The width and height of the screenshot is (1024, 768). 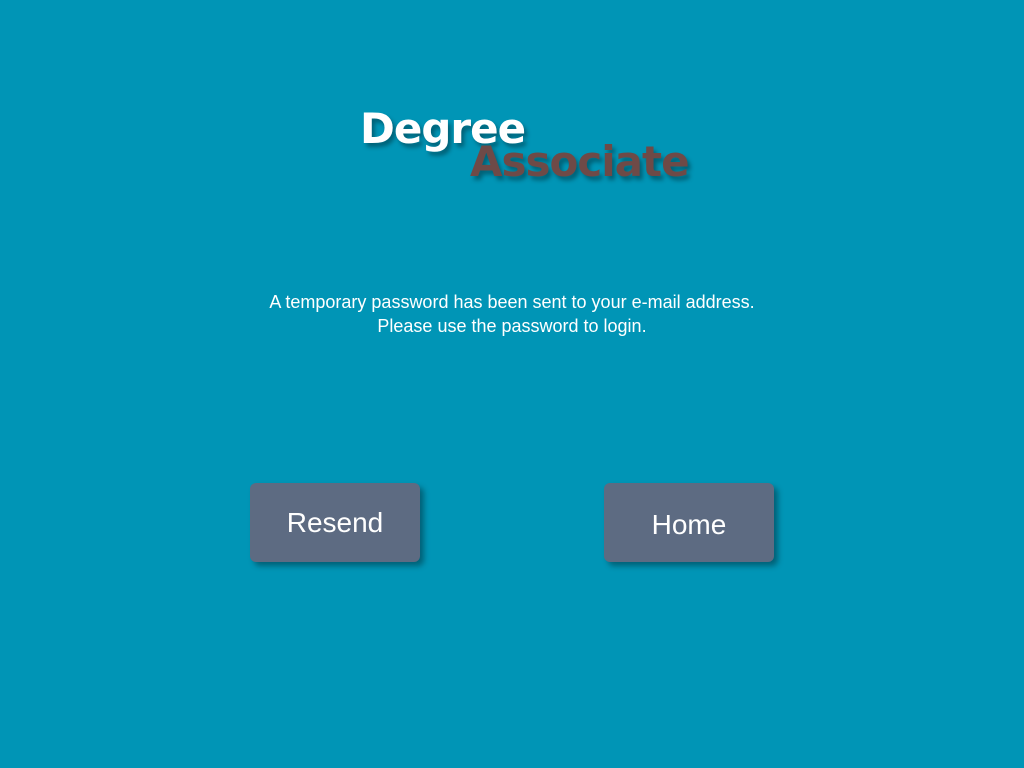 What do you see at coordinates (689, 522) in the screenshot?
I see `home-button: Home` at bounding box center [689, 522].